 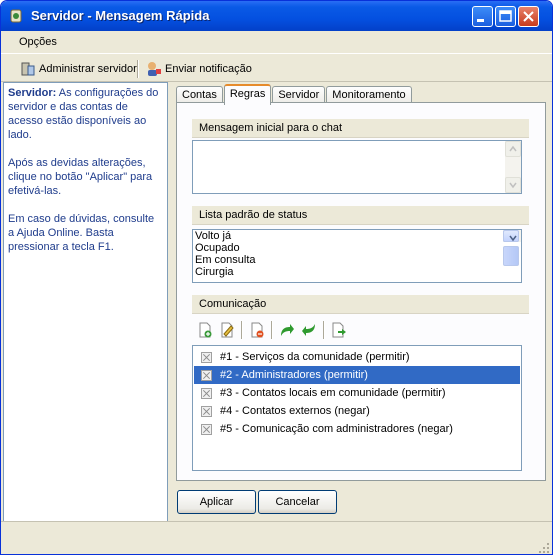 I want to click on arrow-up-icon, so click(x=513, y=148).